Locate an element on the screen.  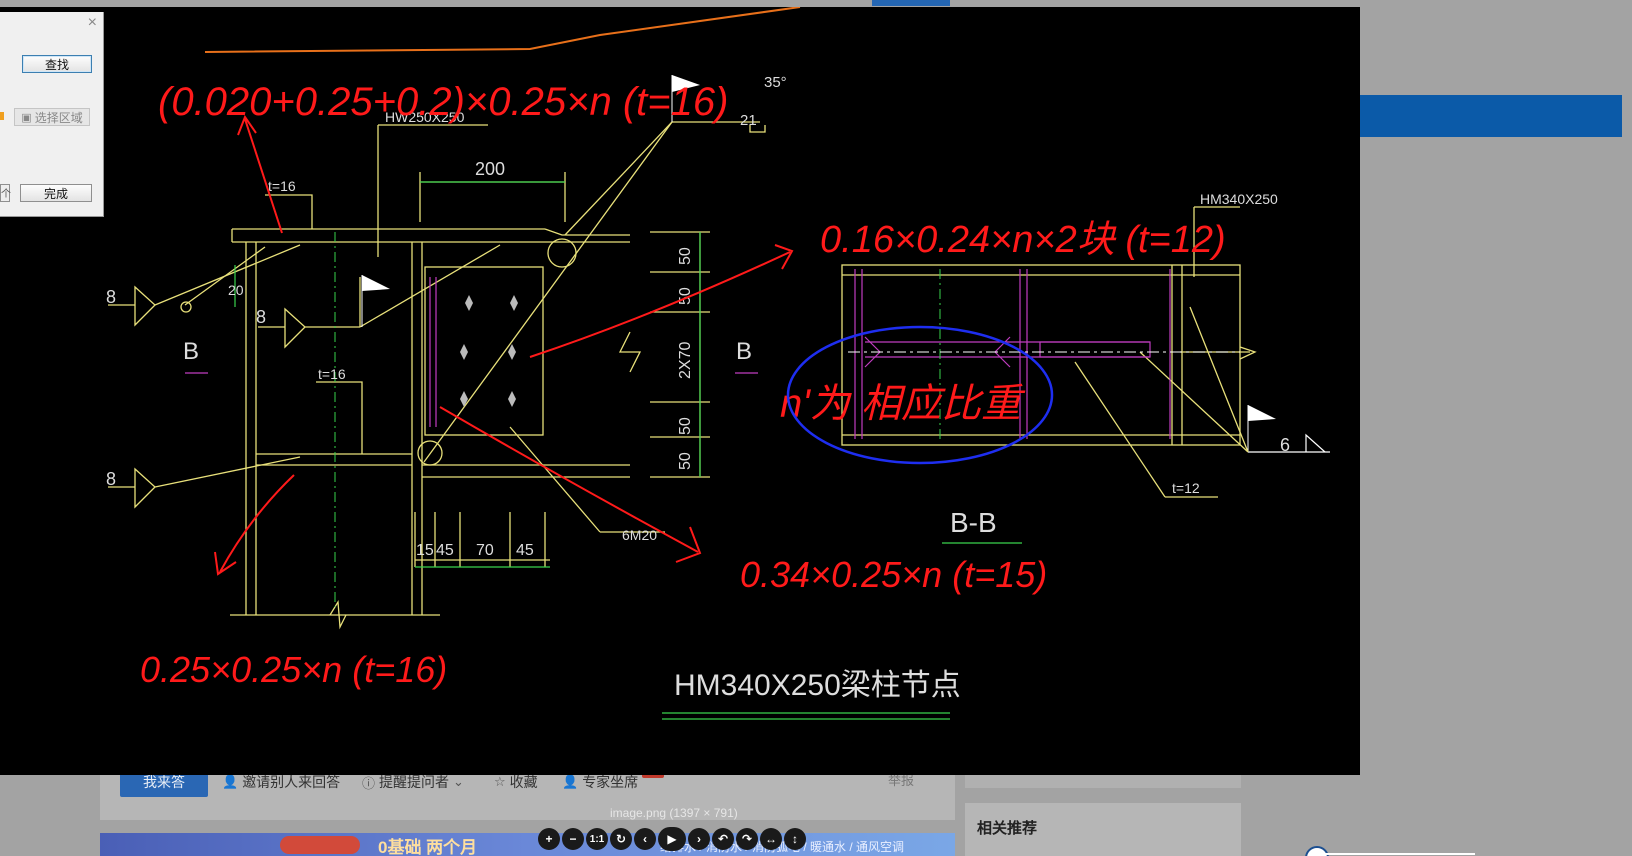
label-dim-200: 200 is located at coordinates (490, 169).